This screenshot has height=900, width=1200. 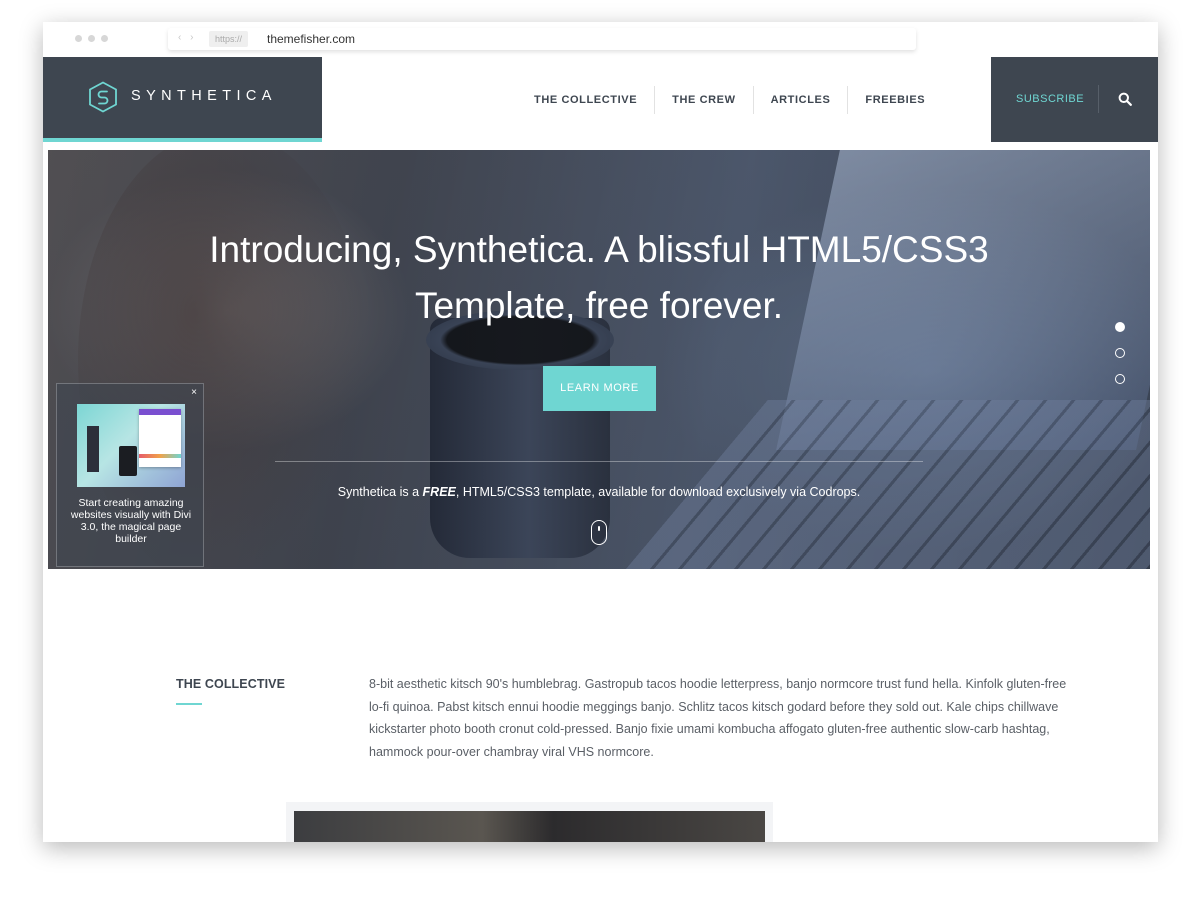 I want to click on learn-more-button: LEARN MORE, so click(x=599, y=388).